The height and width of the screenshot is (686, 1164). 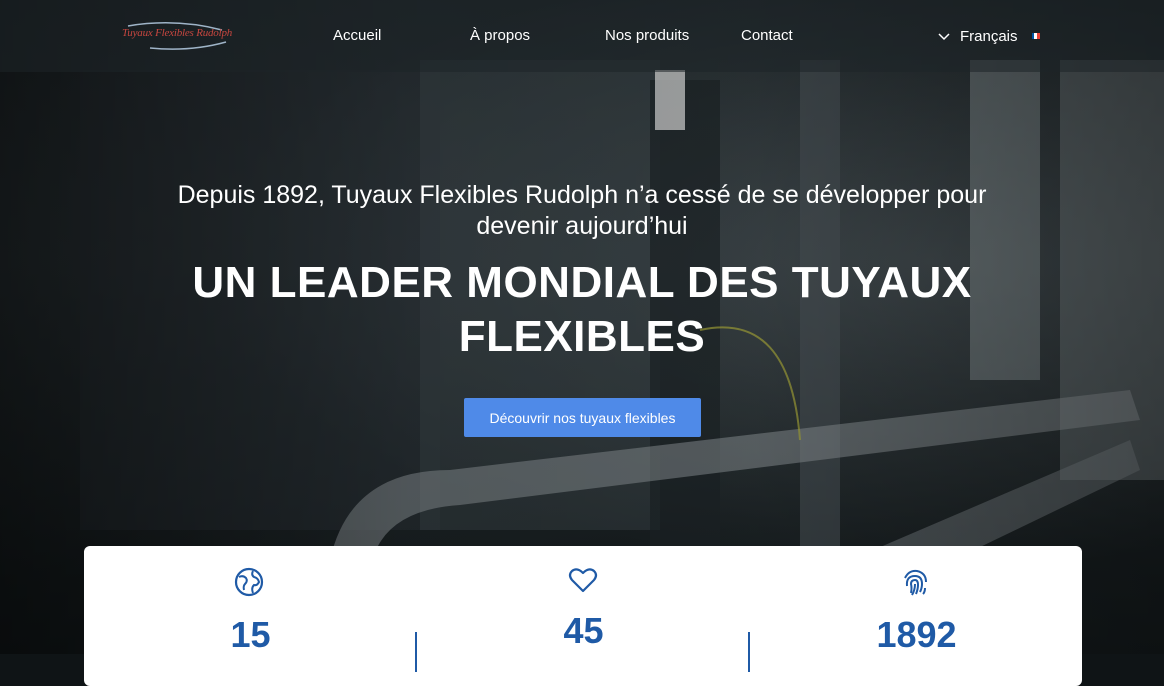 What do you see at coordinates (177, 33) in the screenshot?
I see `logo-text: Tuyaux Flexibles Rudolph` at bounding box center [177, 33].